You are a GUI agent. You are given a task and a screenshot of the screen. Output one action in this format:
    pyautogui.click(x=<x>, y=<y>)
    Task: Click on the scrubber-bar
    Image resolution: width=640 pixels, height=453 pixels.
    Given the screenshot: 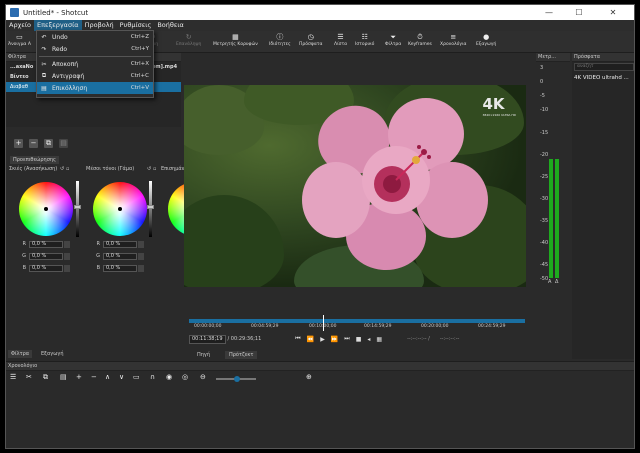 What is the action you would take?
    pyautogui.click(x=357, y=321)
    